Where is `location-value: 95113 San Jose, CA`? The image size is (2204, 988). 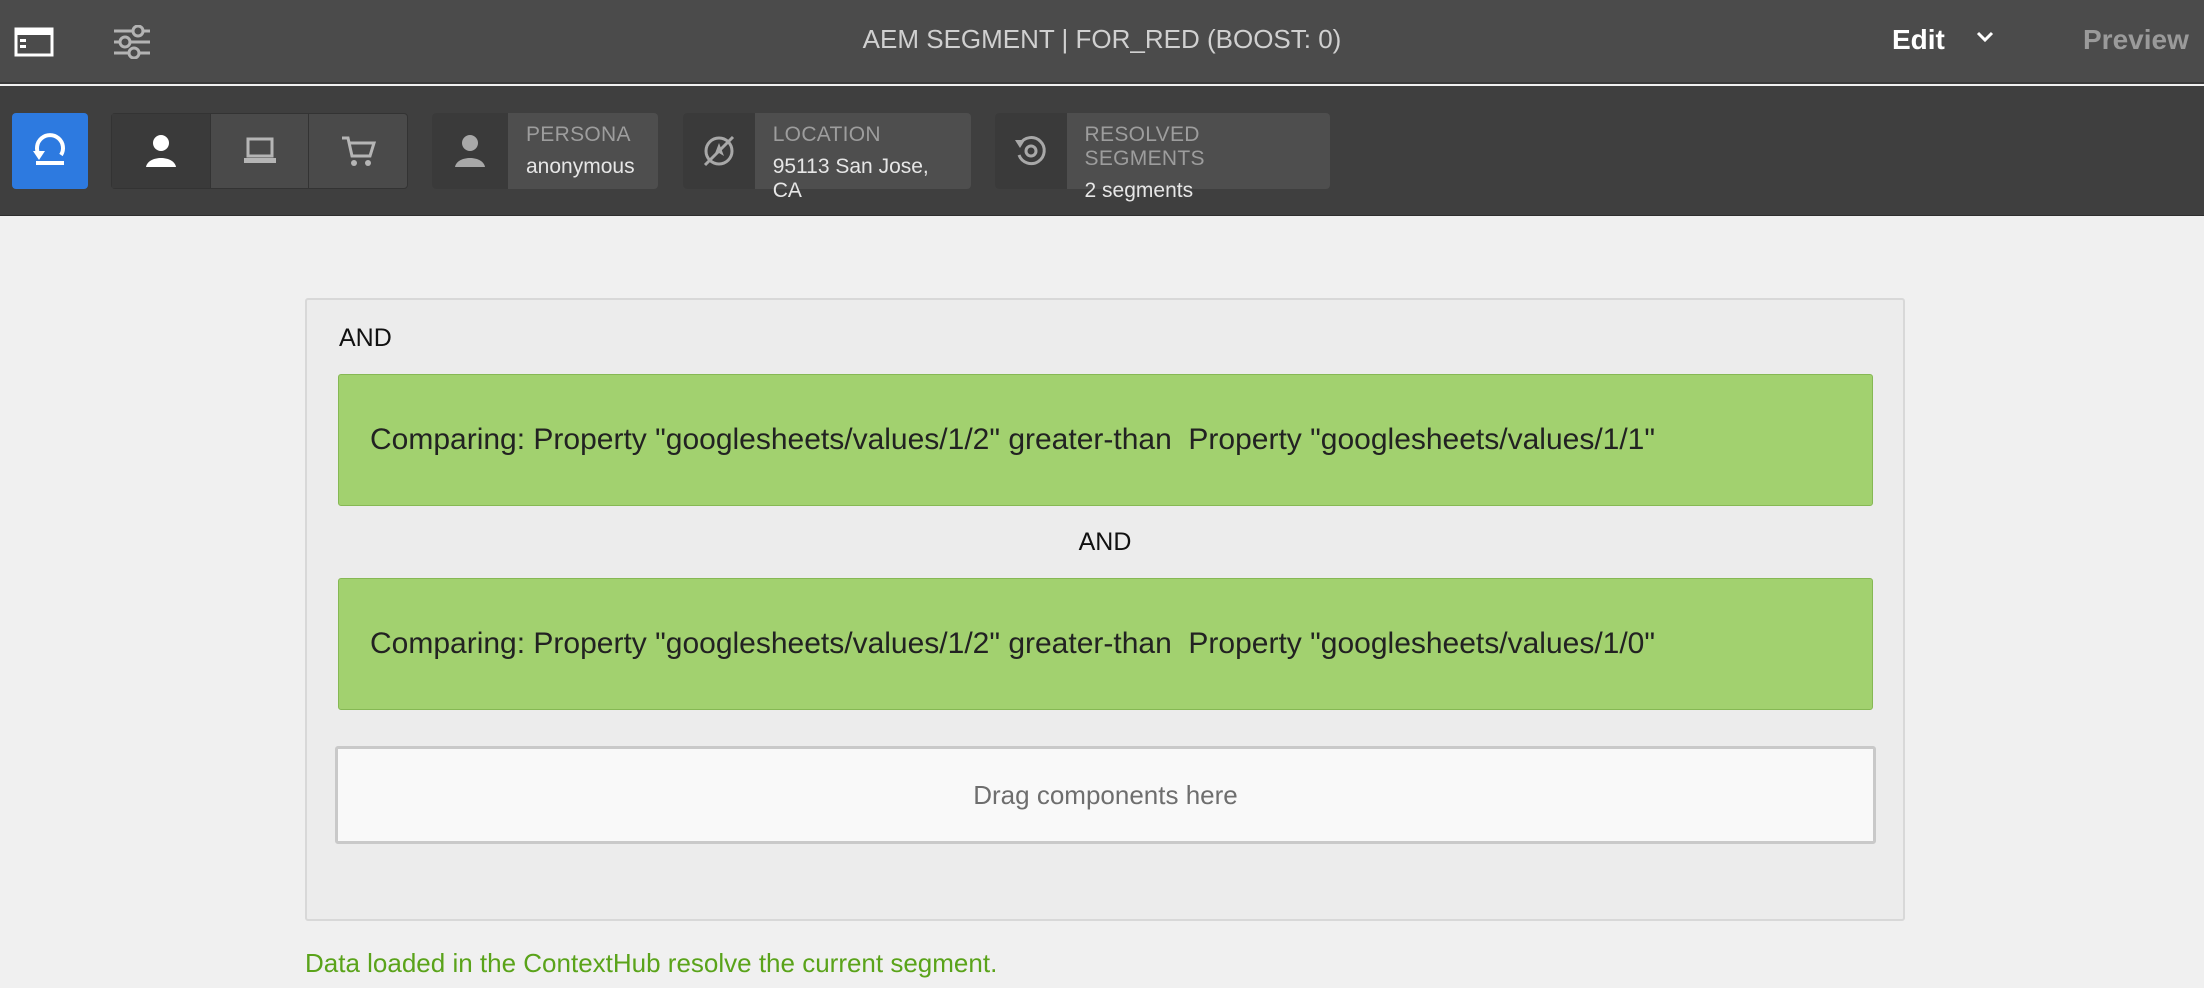
location-value: 95113 San Jose, CA is located at coordinates (850, 178).